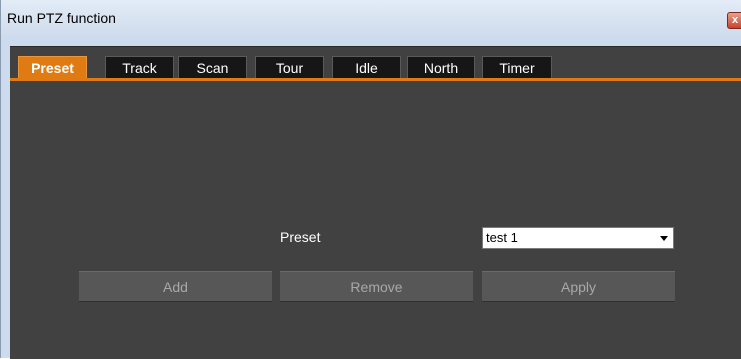 The height and width of the screenshot is (359, 741). What do you see at coordinates (664, 238) in the screenshot?
I see `chevron-down-icon` at bounding box center [664, 238].